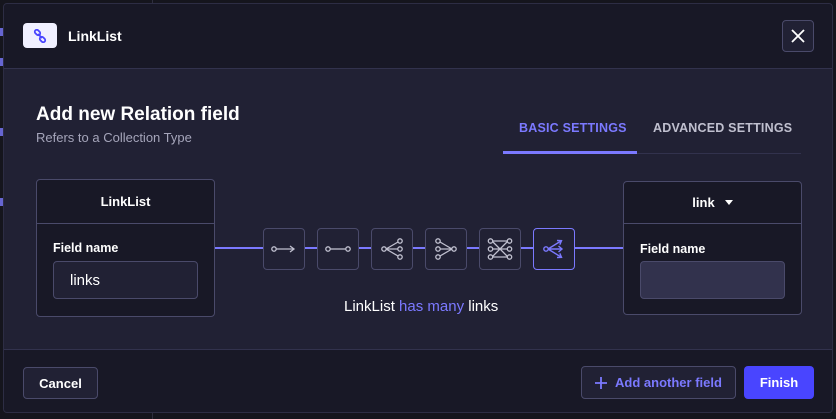 The image size is (836, 419). I want to click on relation-description: LinkList has many links, so click(421, 306).